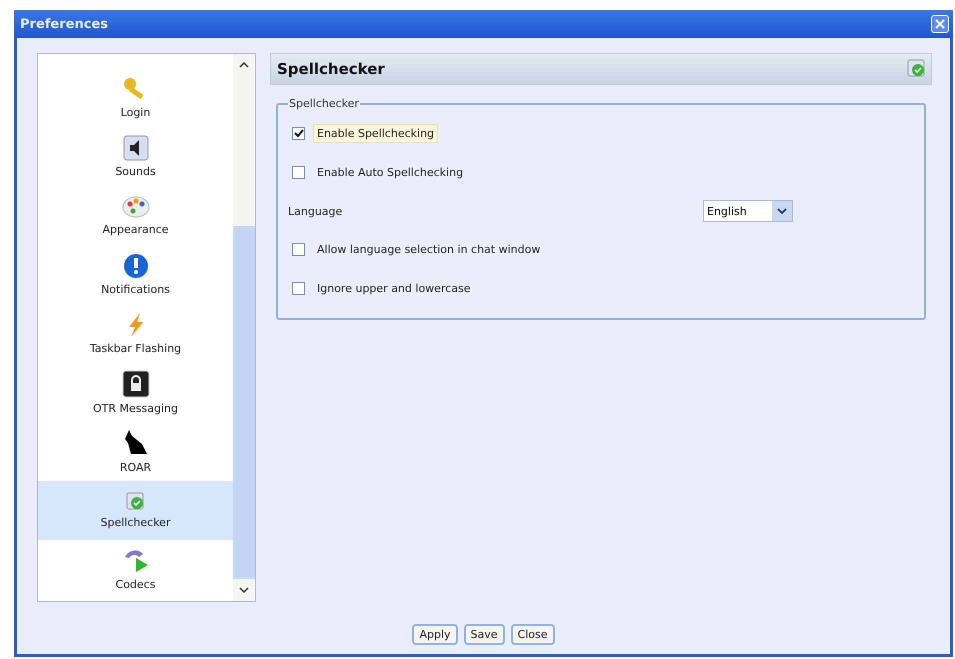  I want to click on close-icon, so click(940, 24).